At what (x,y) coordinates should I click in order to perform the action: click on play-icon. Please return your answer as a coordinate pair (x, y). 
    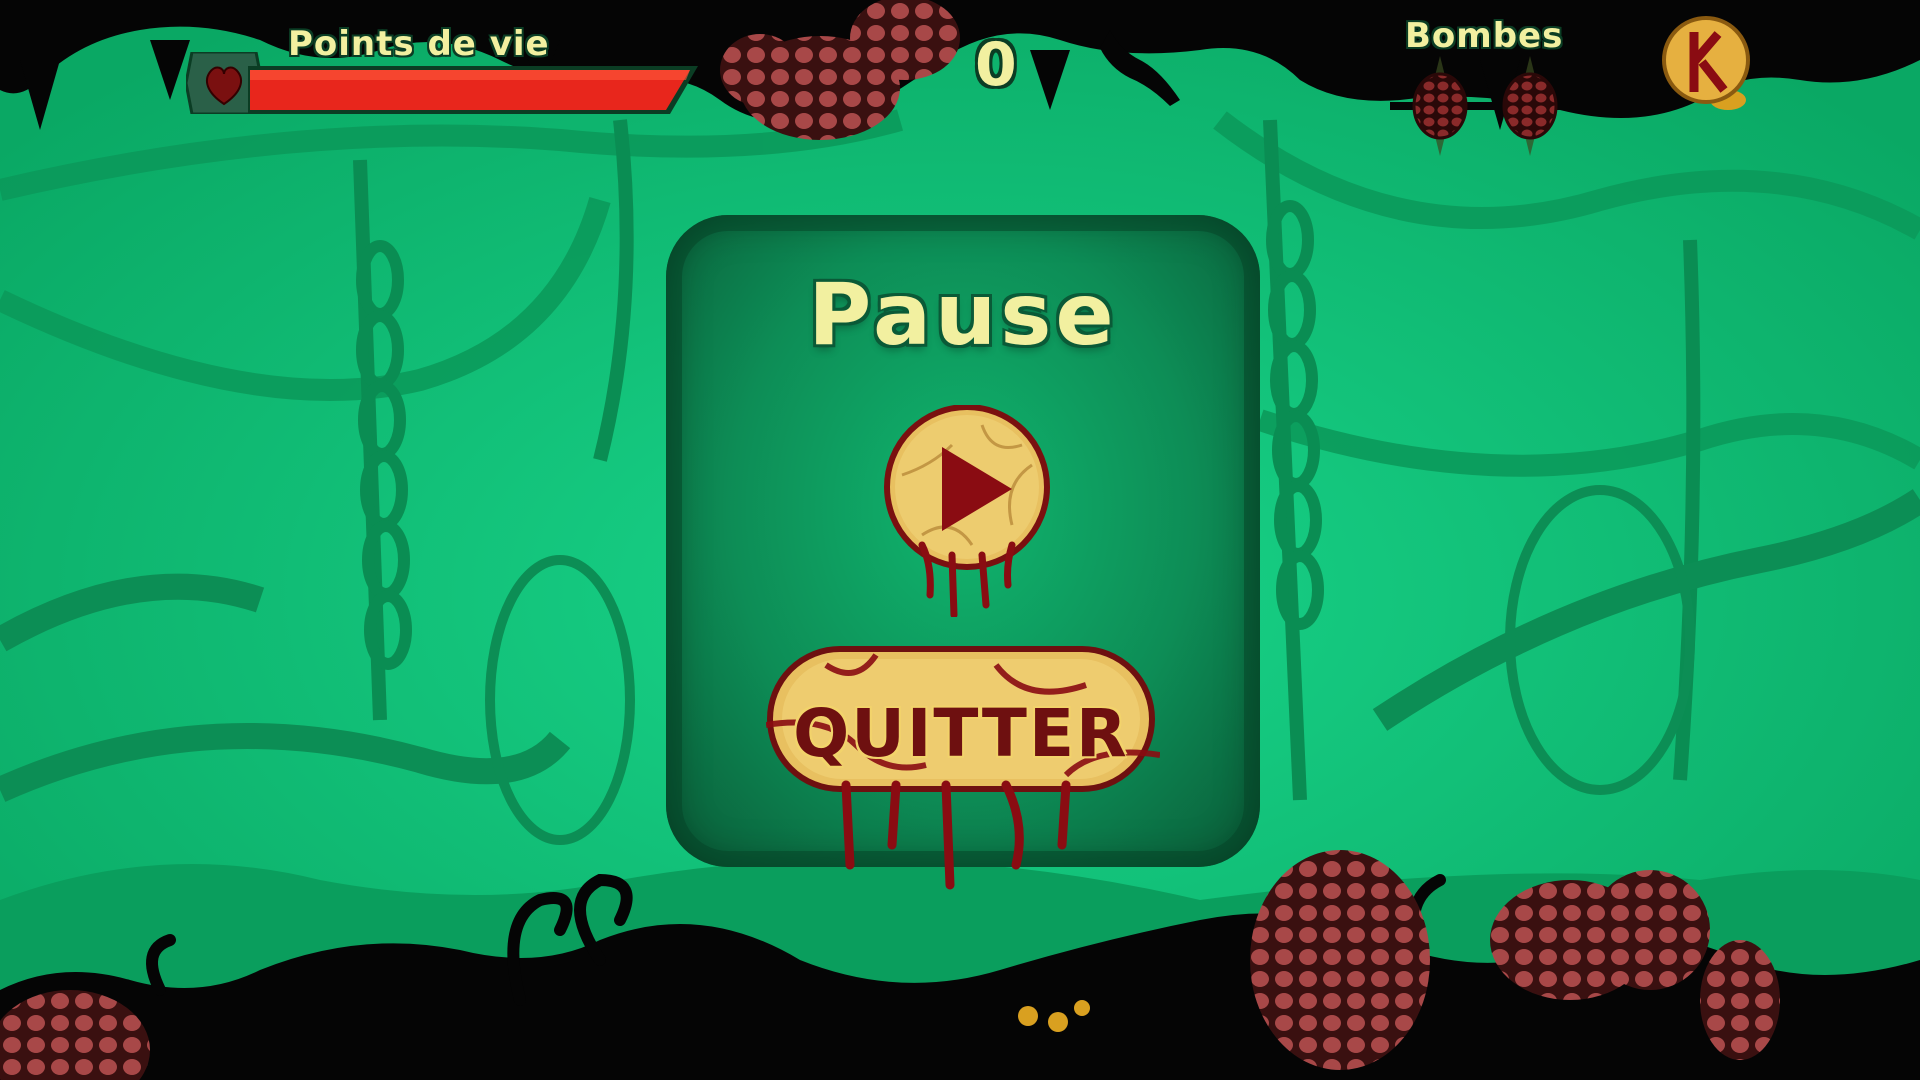
    Looking at the image, I should click on (967, 511).